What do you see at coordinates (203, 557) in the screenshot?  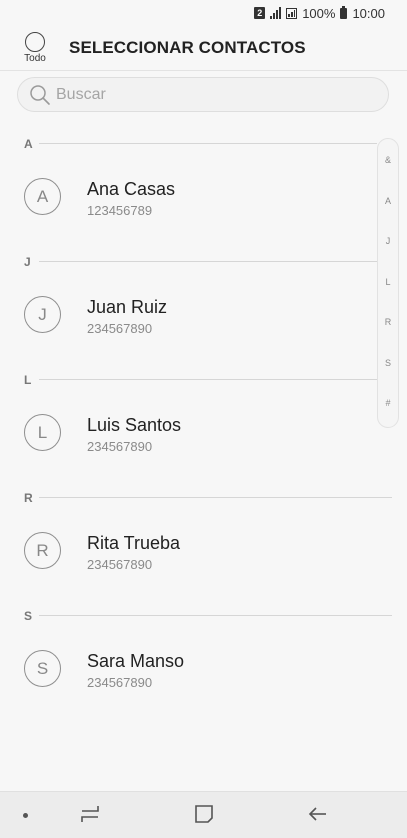 I see `contact-item: R Rita Trueba 234567890` at bounding box center [203, 557].